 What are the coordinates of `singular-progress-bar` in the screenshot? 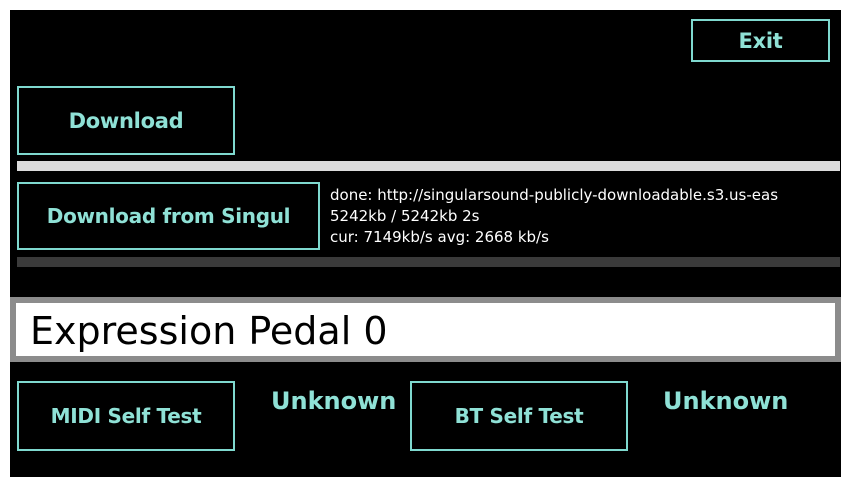 It's located at (428, 262).